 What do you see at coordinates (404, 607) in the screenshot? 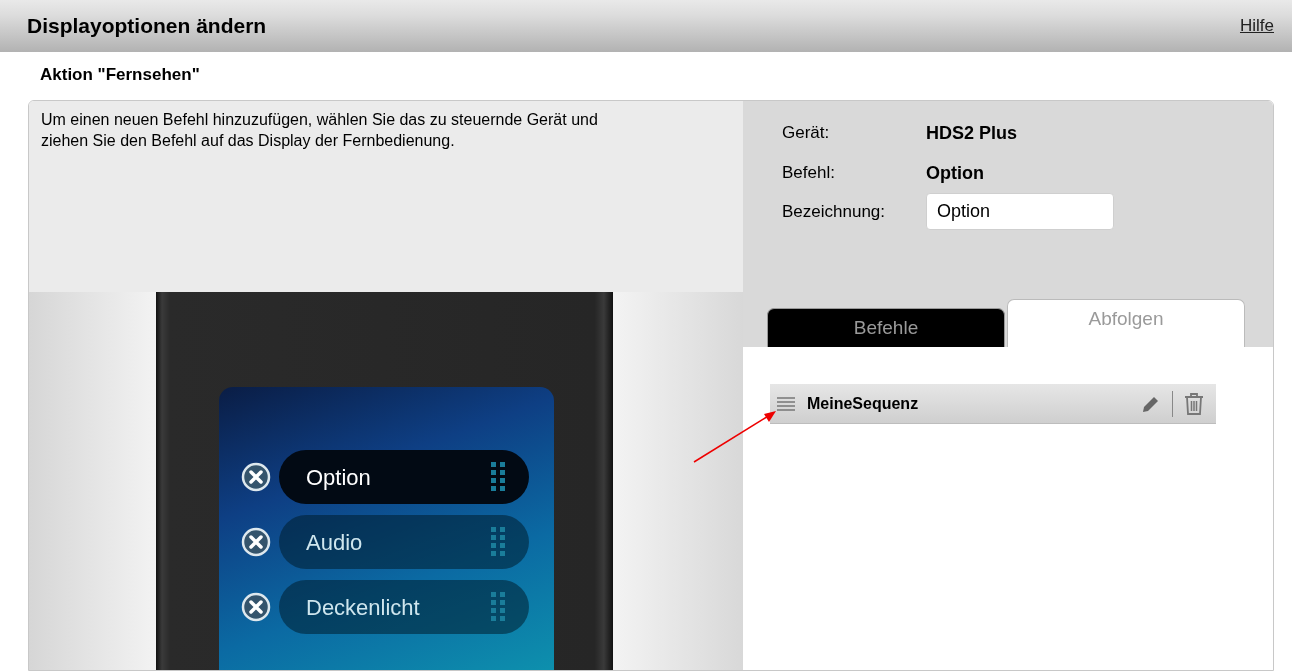
I see `command-item: Deckenlicht` at bounding box center [404, 607].